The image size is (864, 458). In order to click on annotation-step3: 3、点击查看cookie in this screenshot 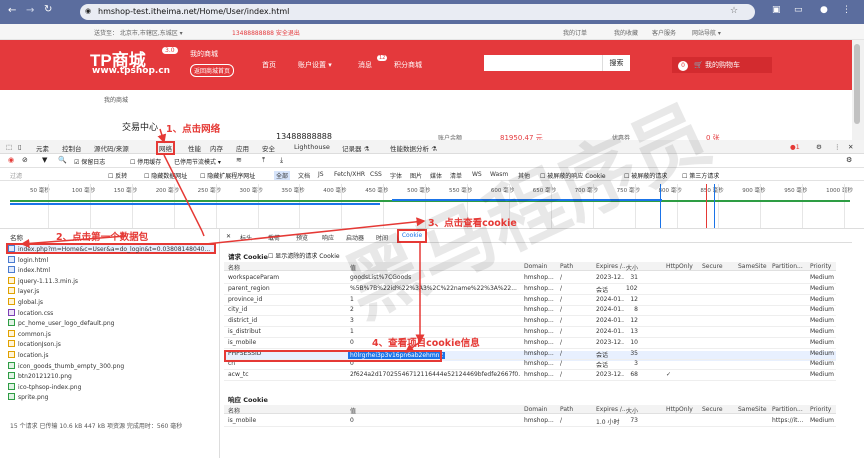, I will do `click(472, 223)`.